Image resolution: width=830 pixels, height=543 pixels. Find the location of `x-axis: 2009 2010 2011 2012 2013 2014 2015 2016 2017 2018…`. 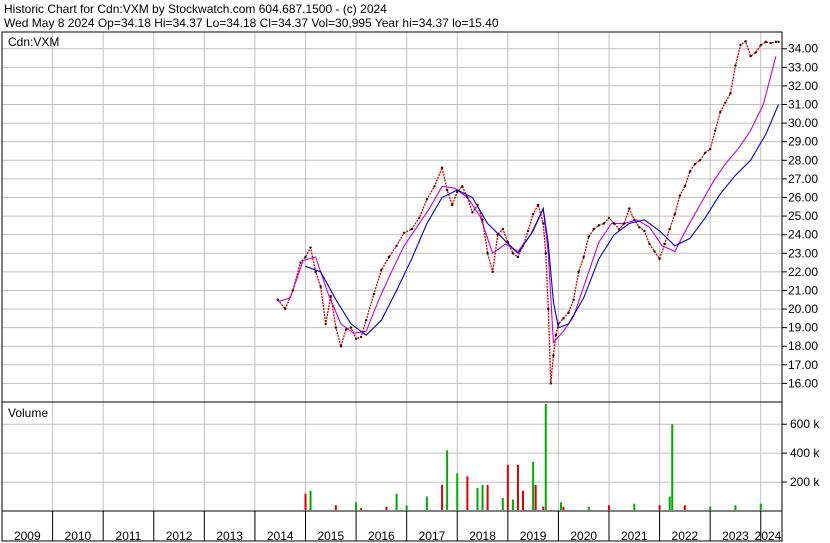

x-axis: 2009 2010 2011 2012 2013 2014 2015 2016 2017 2018… is located at coordinates (391, 527).